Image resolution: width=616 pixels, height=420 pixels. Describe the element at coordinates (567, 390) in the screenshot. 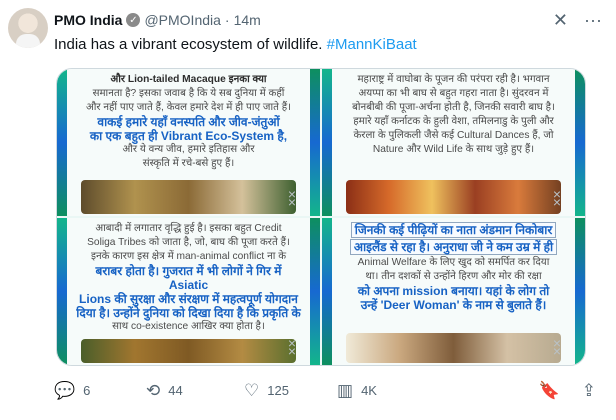

I see `post-secondary-actions: 🔖 ⇪` at that location.